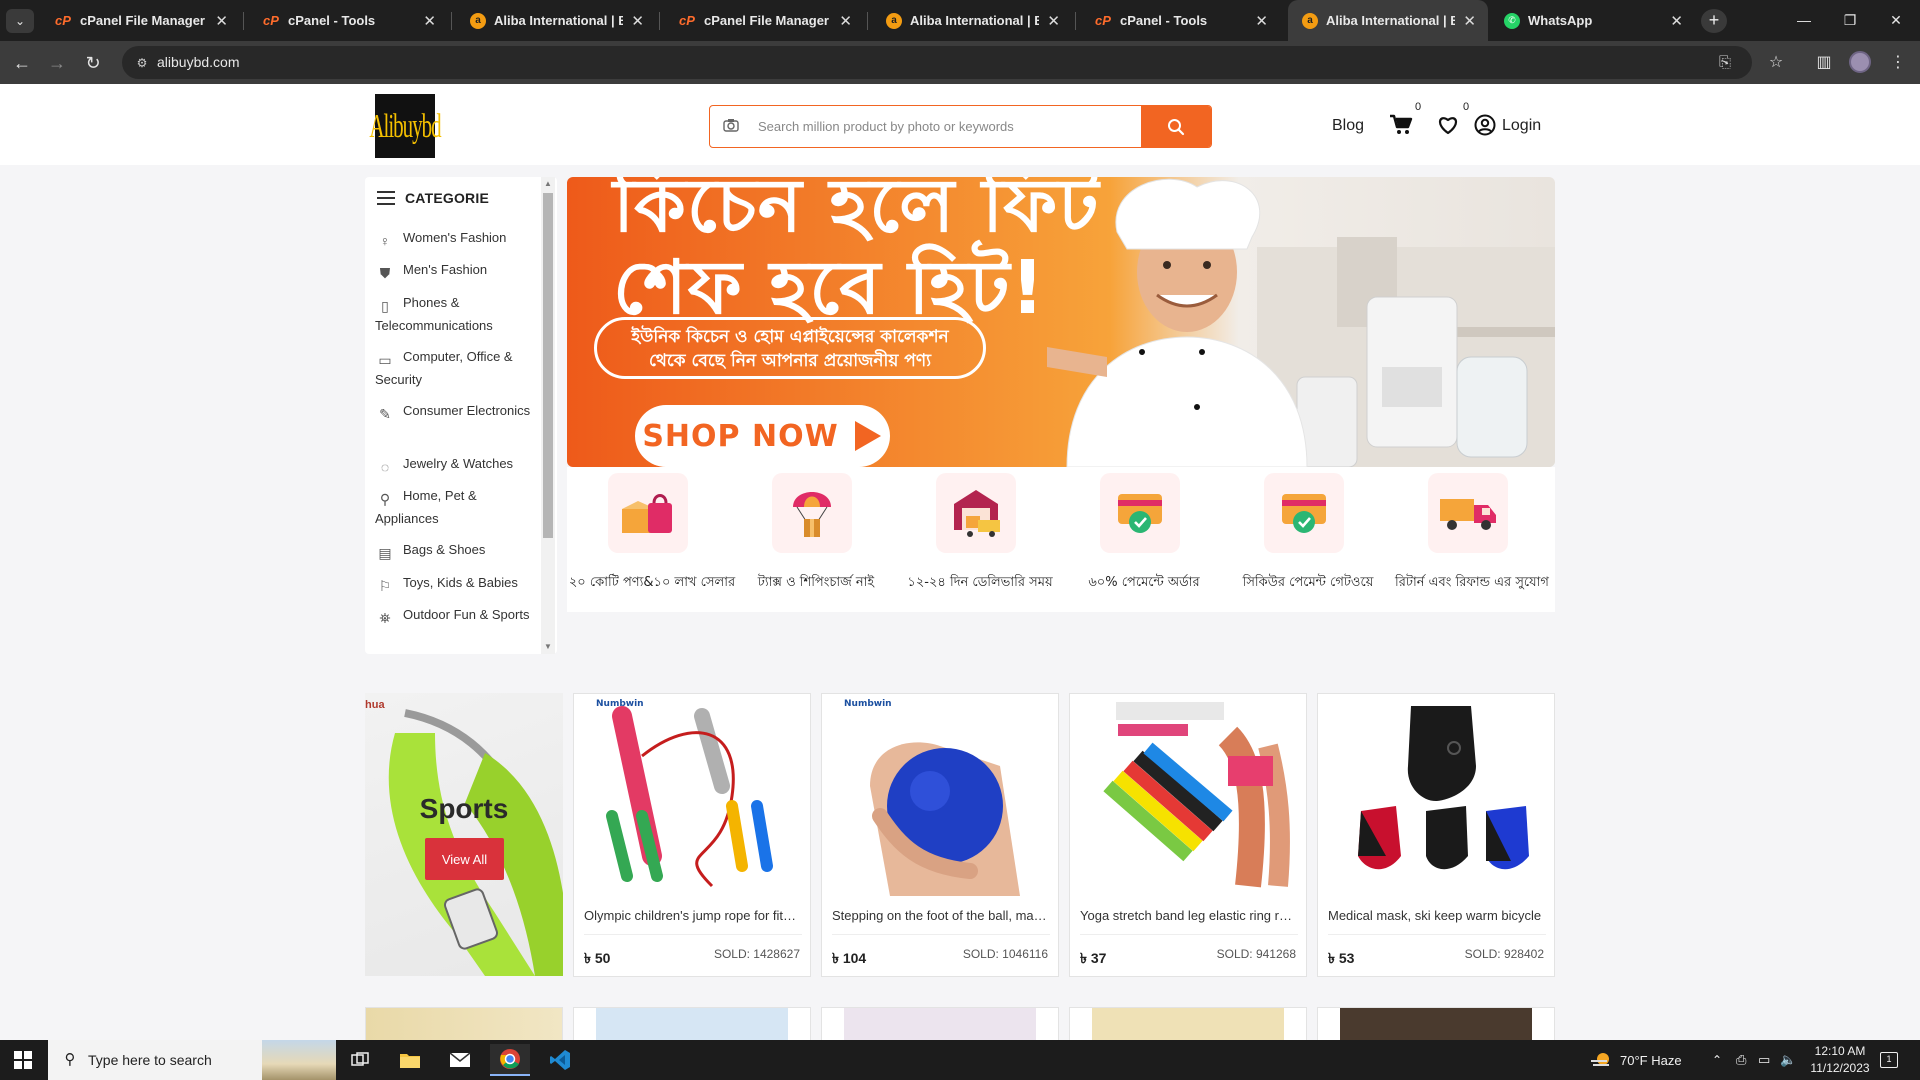 This screenshot has height=1080, width=1920. Describe the element at coordinates (454, 615) in the screenshot. I see `sidebar-item-sports: ⛯ Outdoor Fun & Sports` at that location.